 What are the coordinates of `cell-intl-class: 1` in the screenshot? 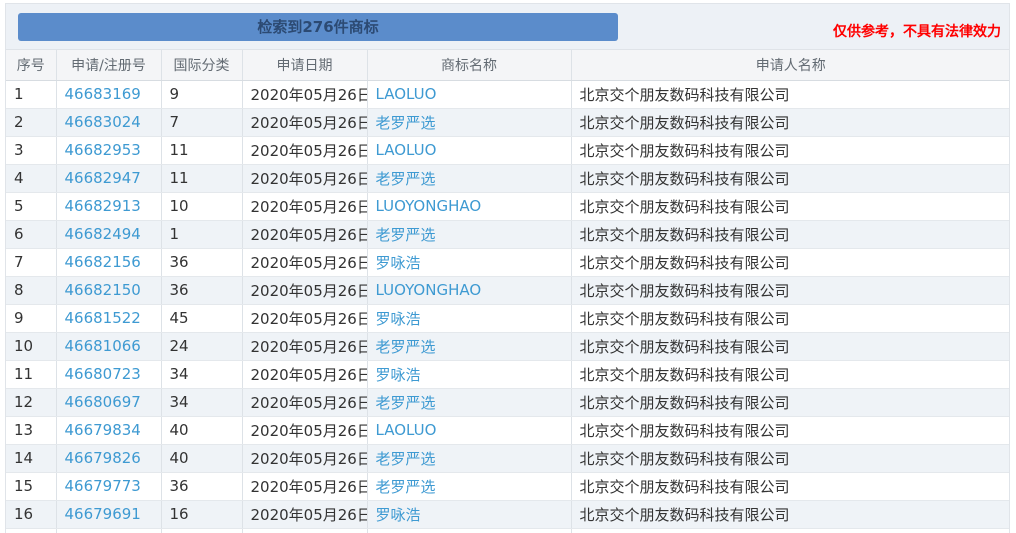 It's located at (202, 234).